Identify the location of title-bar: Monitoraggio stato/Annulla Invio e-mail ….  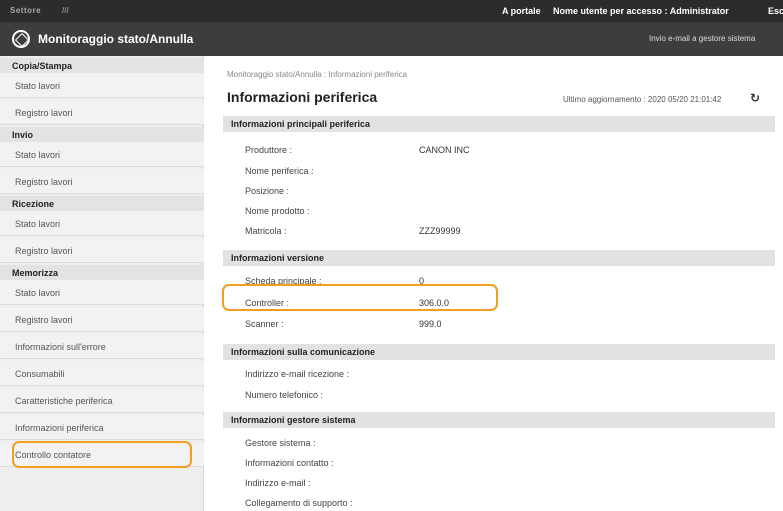
(391, 39).